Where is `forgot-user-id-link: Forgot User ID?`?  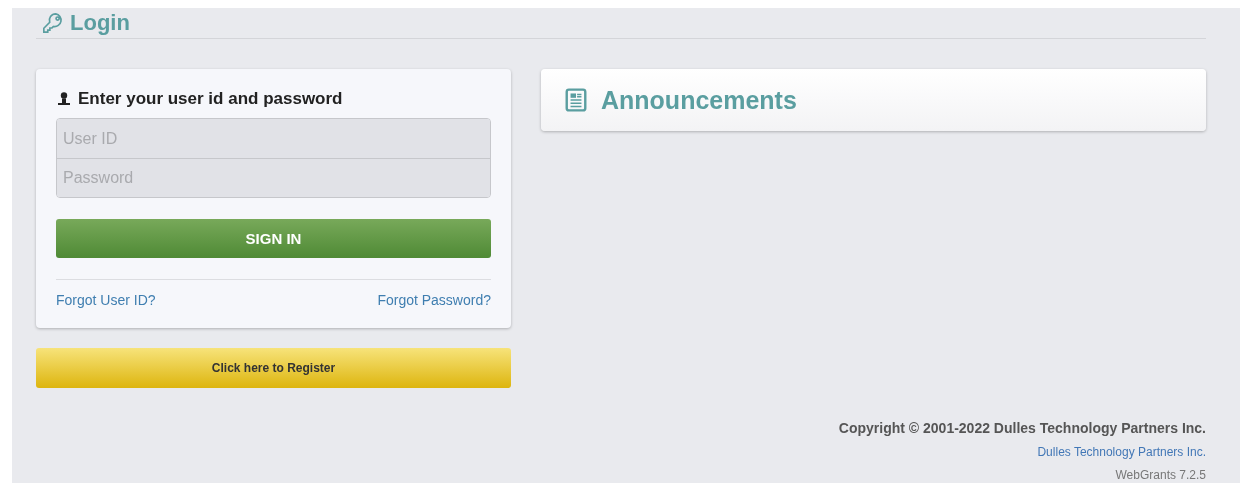
forgot-user-id-link: Forgot User ID? is located at coordinates (106, 300).